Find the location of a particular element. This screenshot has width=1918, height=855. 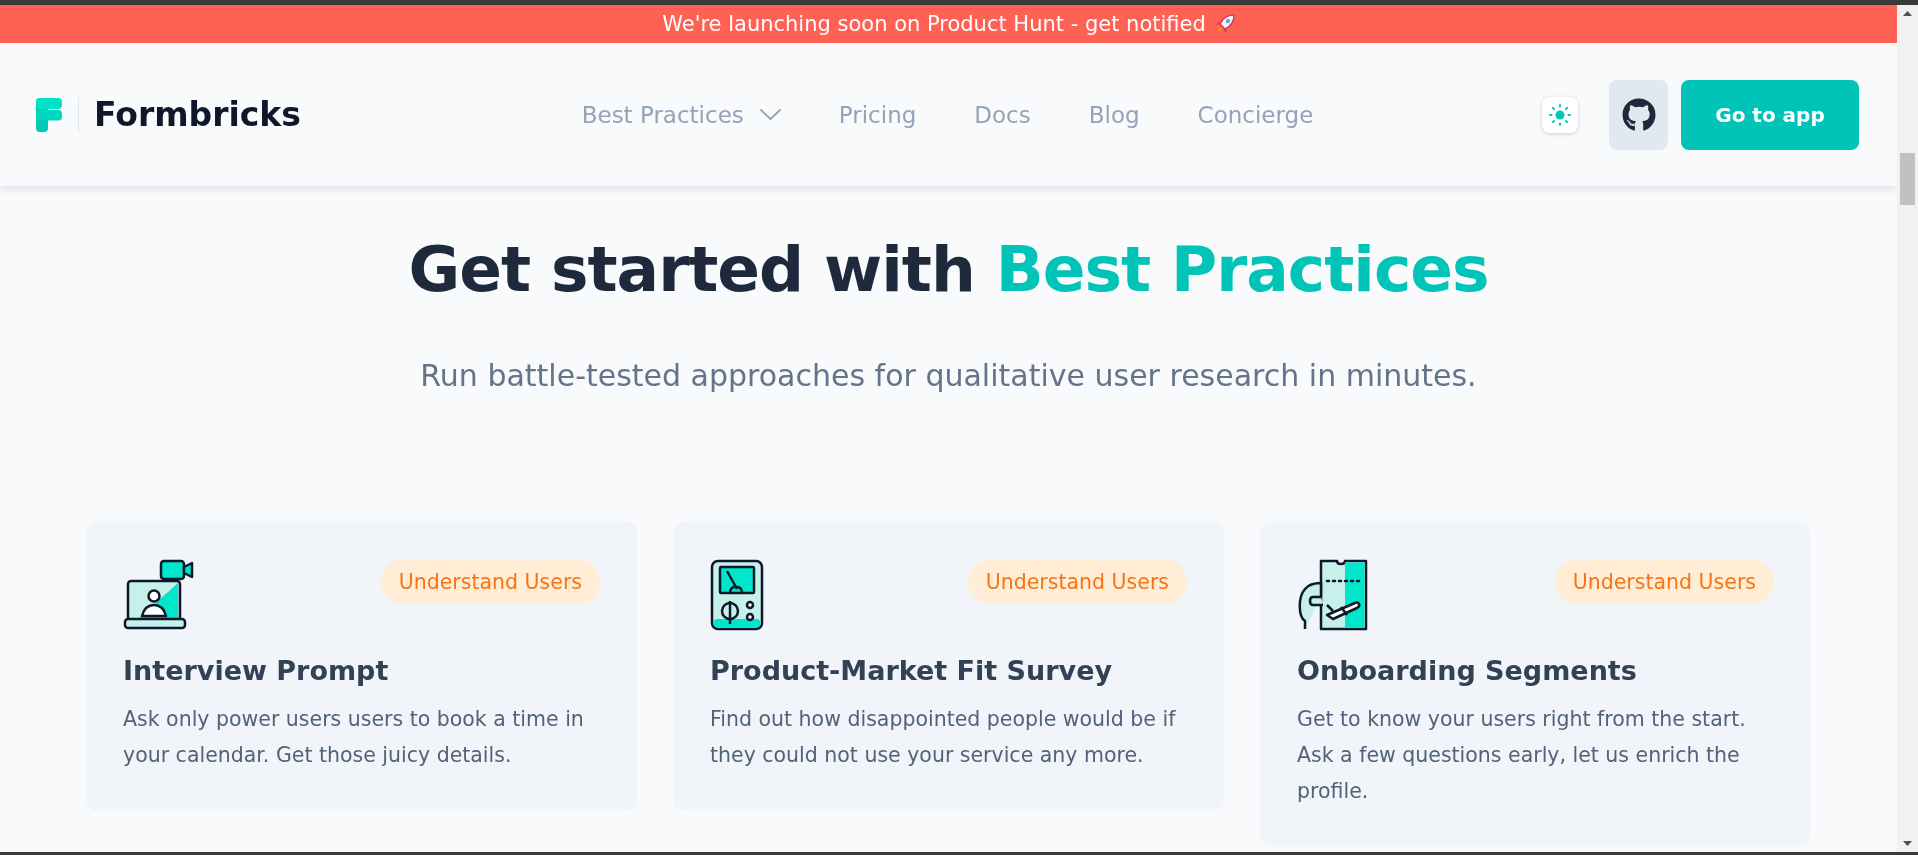

theme-toggle-button is located at coordinates (1560, 114).